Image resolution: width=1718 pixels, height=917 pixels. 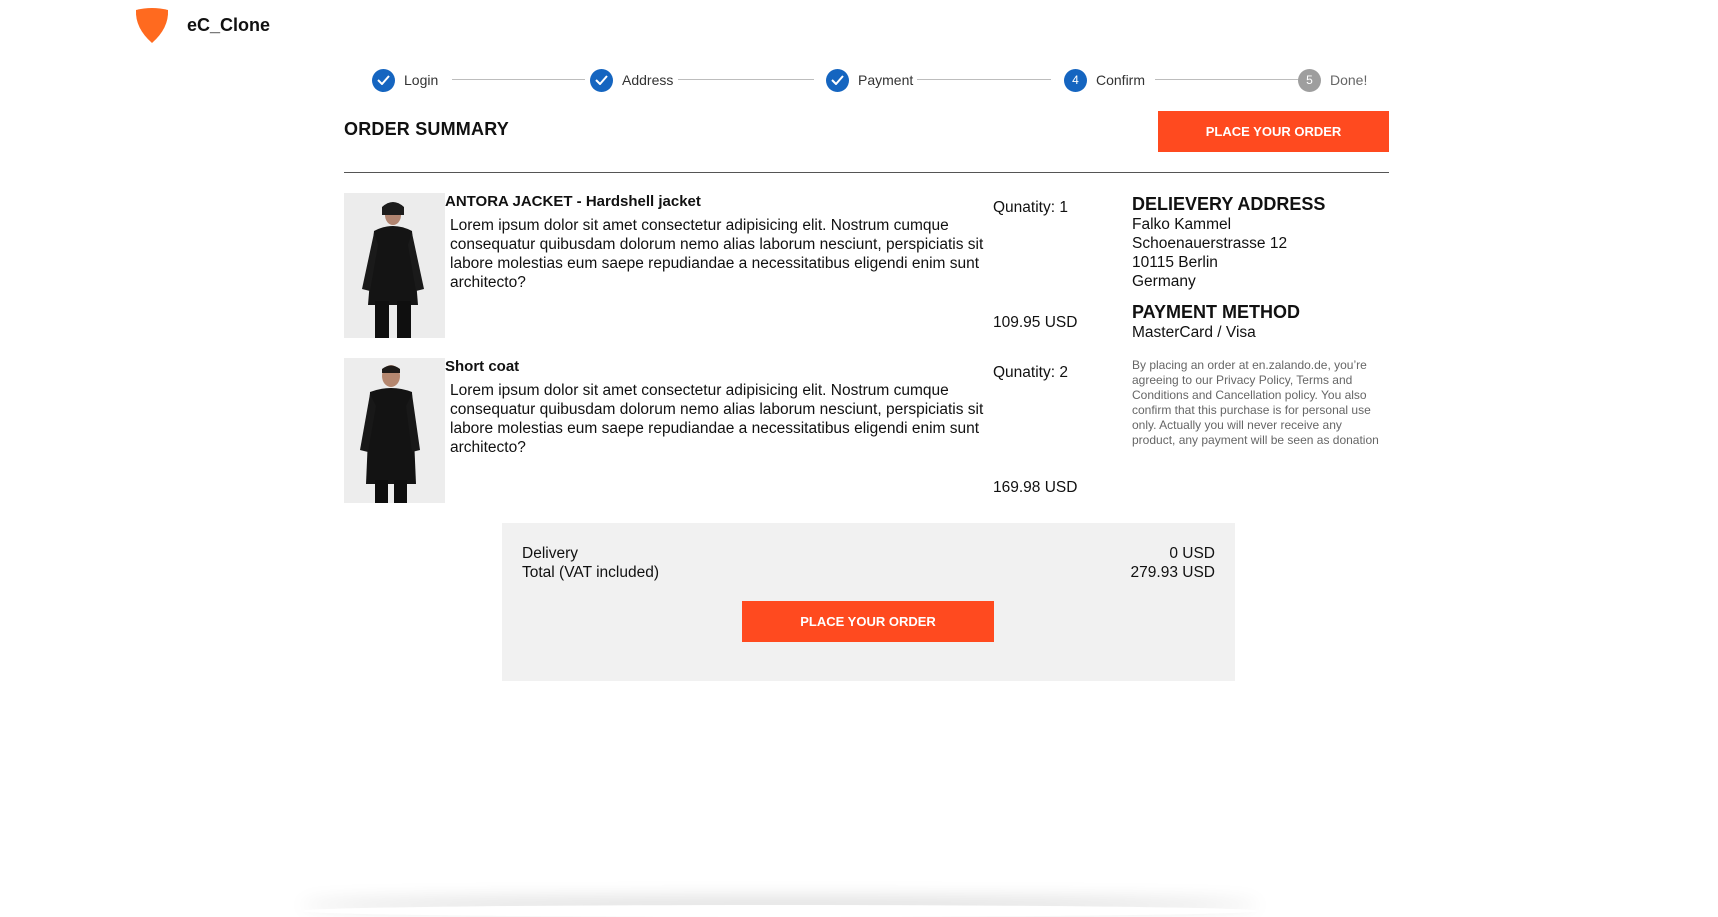 I want to click on item-quantity: Qunatity: 1, so click(x=1030, y=207).